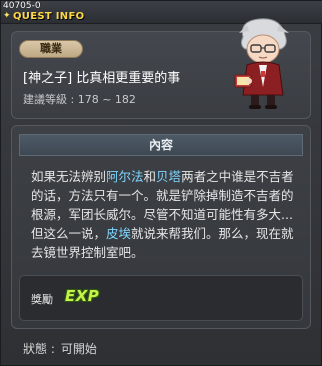 The height and width of the screenshot is (366, 322). Describe the element at coordinates (125, 176) in the screenshot. I see `npc-name-alpha: 阿尔法` at that location.